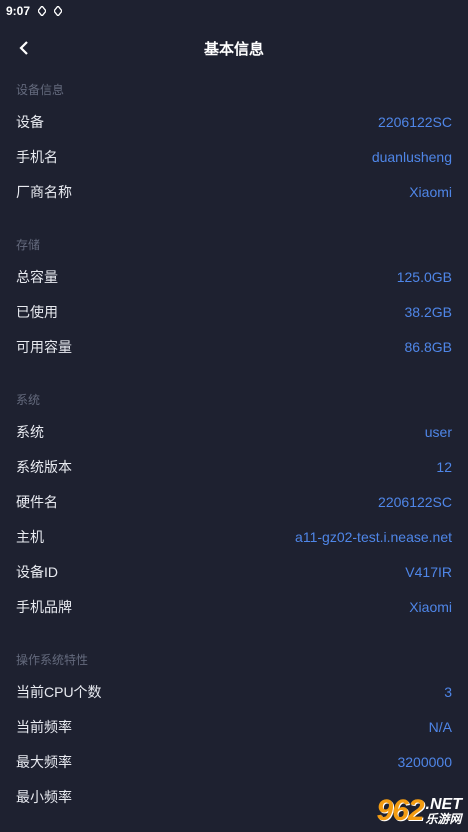  Describe the element at coordinates (37, 311) in the screenshot. I see `row-label: 已使用` at that location.